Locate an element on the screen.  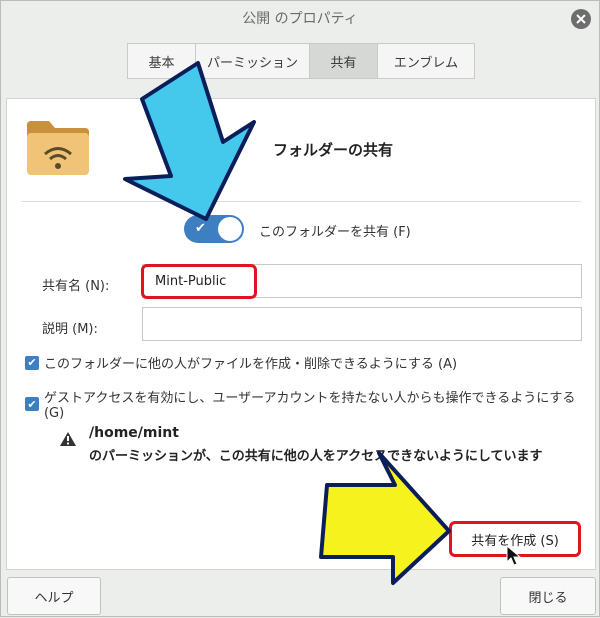
tab-bar: 基本 パーミッション 共有 エンブレム is located at coordinates (301, 61).